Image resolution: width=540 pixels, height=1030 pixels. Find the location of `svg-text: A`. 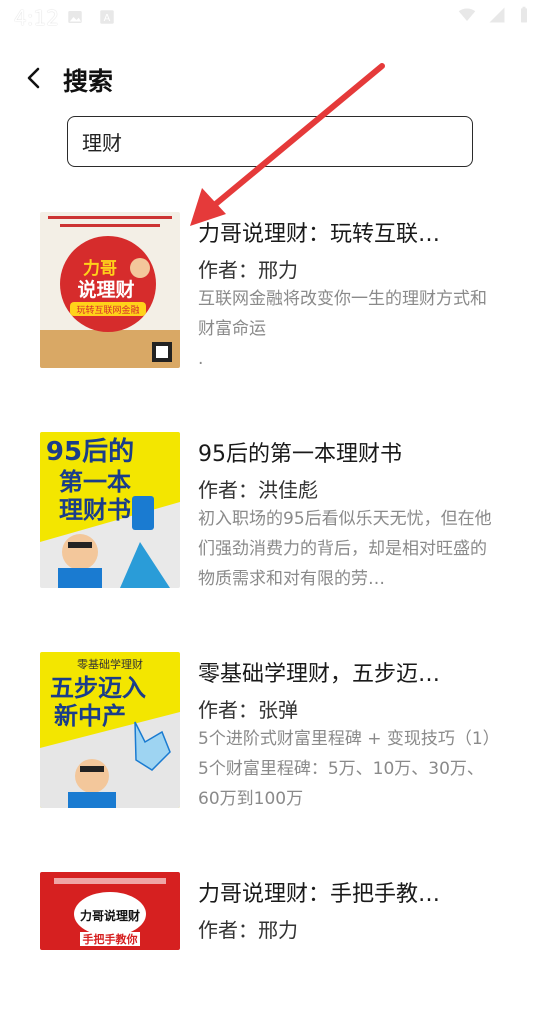

svg-text: A is located at coordinates (107, 18).